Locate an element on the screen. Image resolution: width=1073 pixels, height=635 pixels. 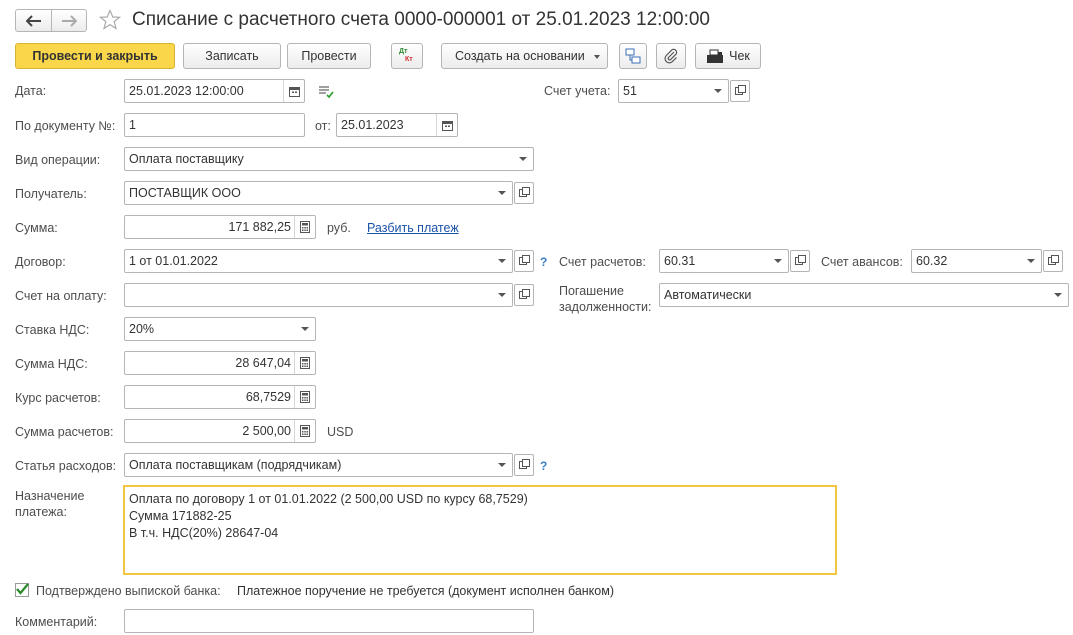
expense-item-open-button is located at coordinates (524, 465).